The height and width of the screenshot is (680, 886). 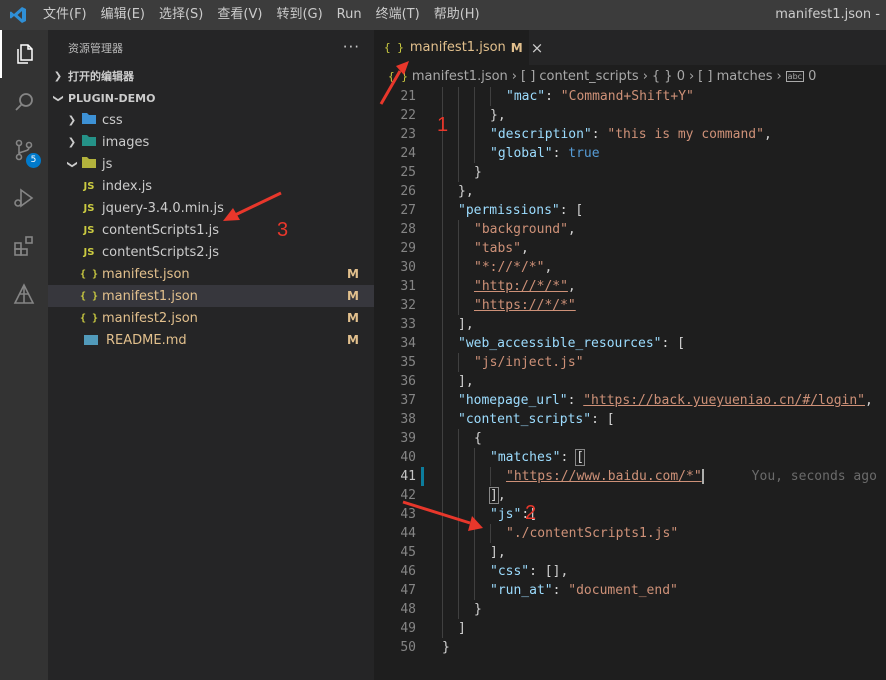 I want to click on code-token: }, so click(x=446, y=647).